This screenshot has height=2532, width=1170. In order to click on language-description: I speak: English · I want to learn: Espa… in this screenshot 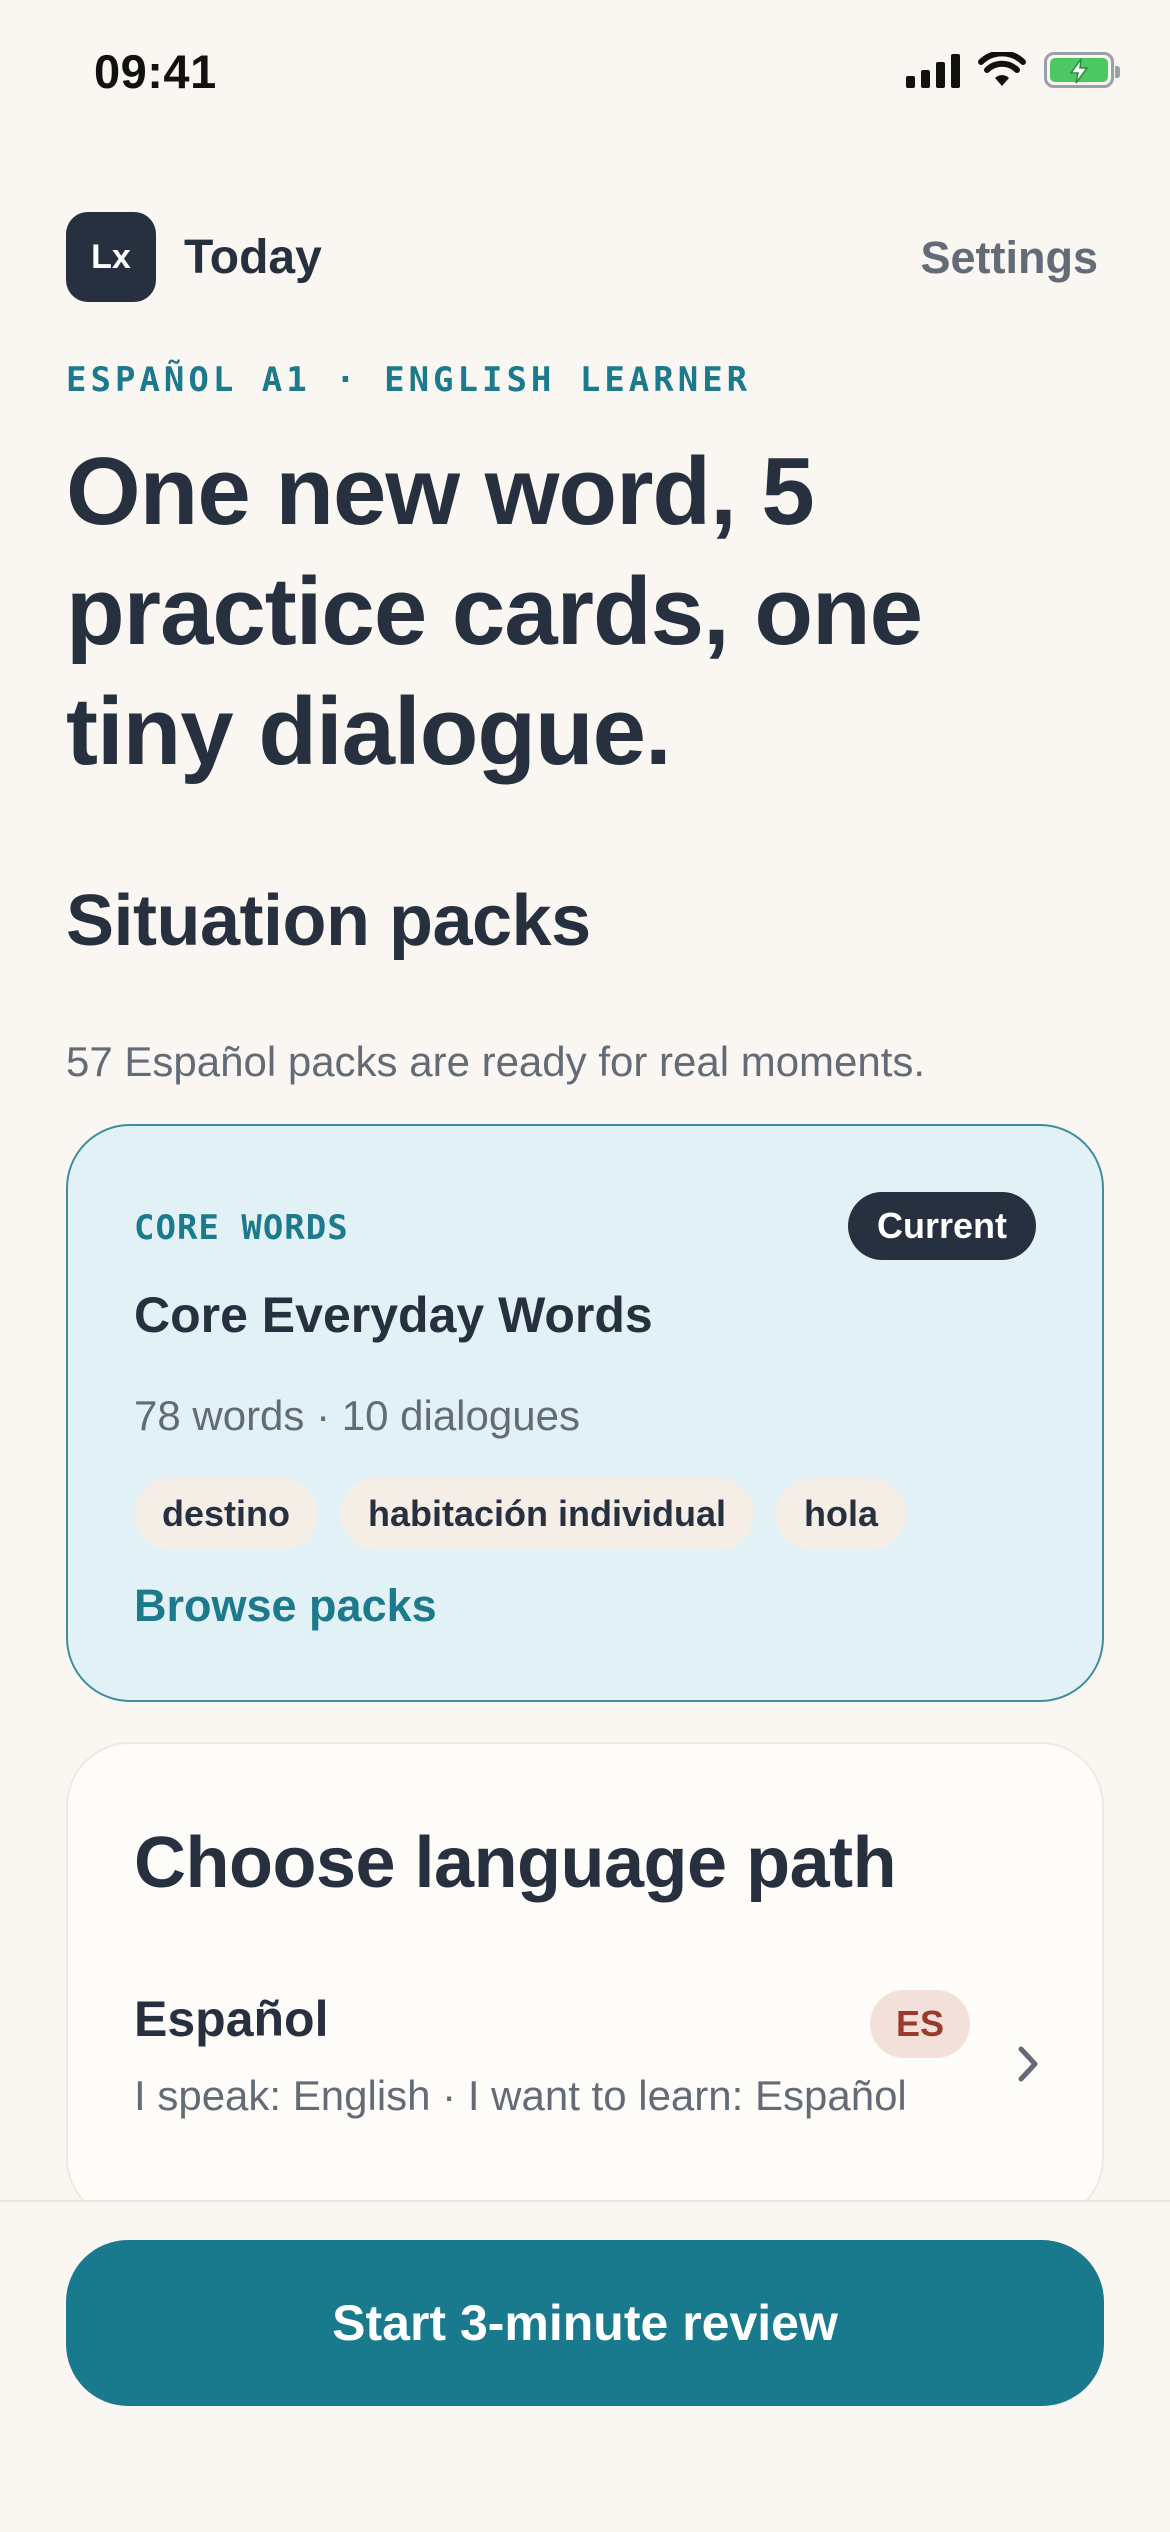, I will do `click(520, 2095)`.